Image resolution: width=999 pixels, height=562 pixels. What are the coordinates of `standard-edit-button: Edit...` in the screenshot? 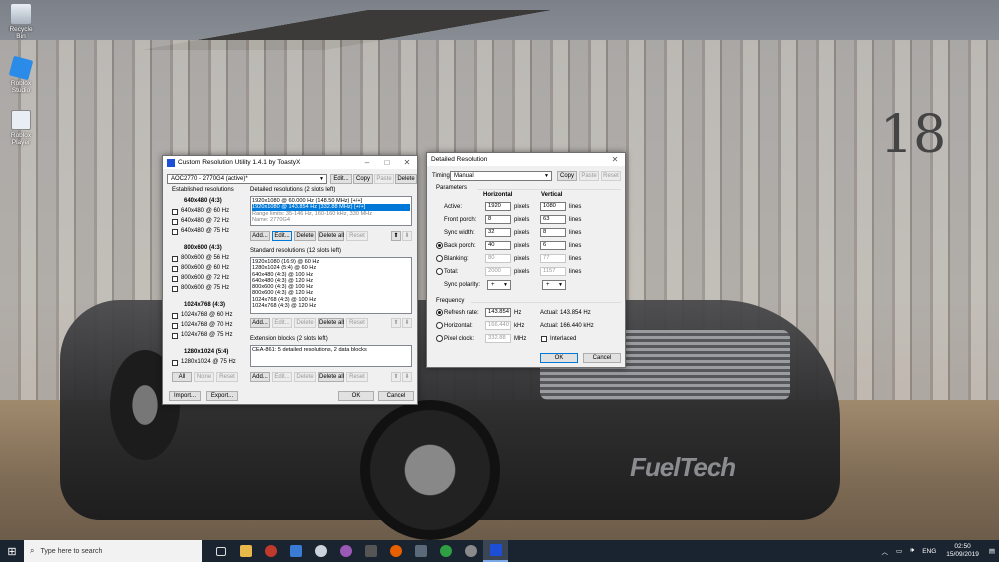 It's located at (282, 323).